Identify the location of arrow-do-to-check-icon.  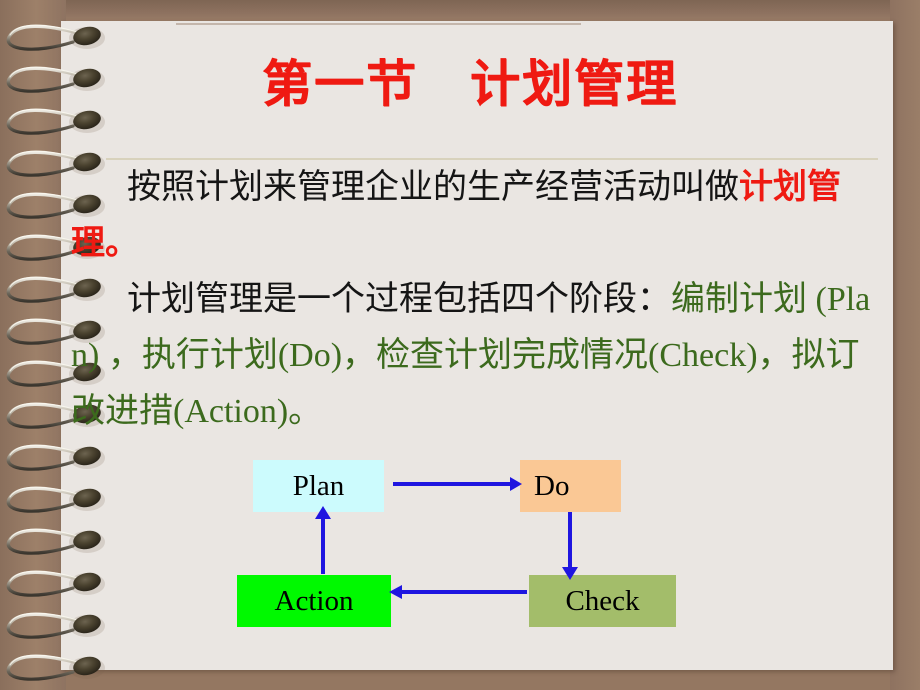
(570, 546).